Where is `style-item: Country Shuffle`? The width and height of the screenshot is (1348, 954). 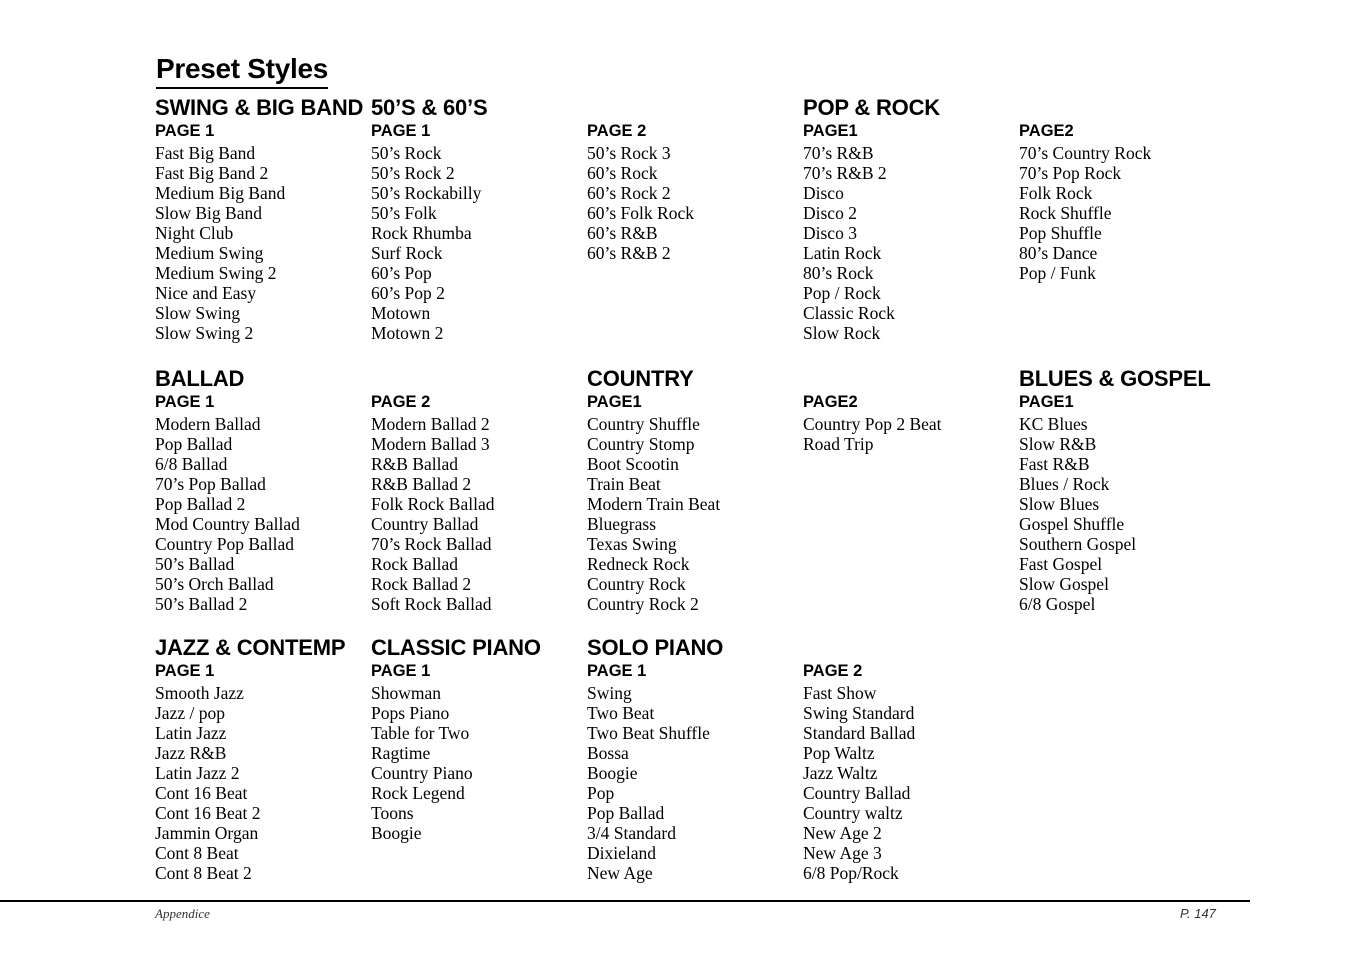 style-item: Country Shuffle is located at coordinates (643, 424).